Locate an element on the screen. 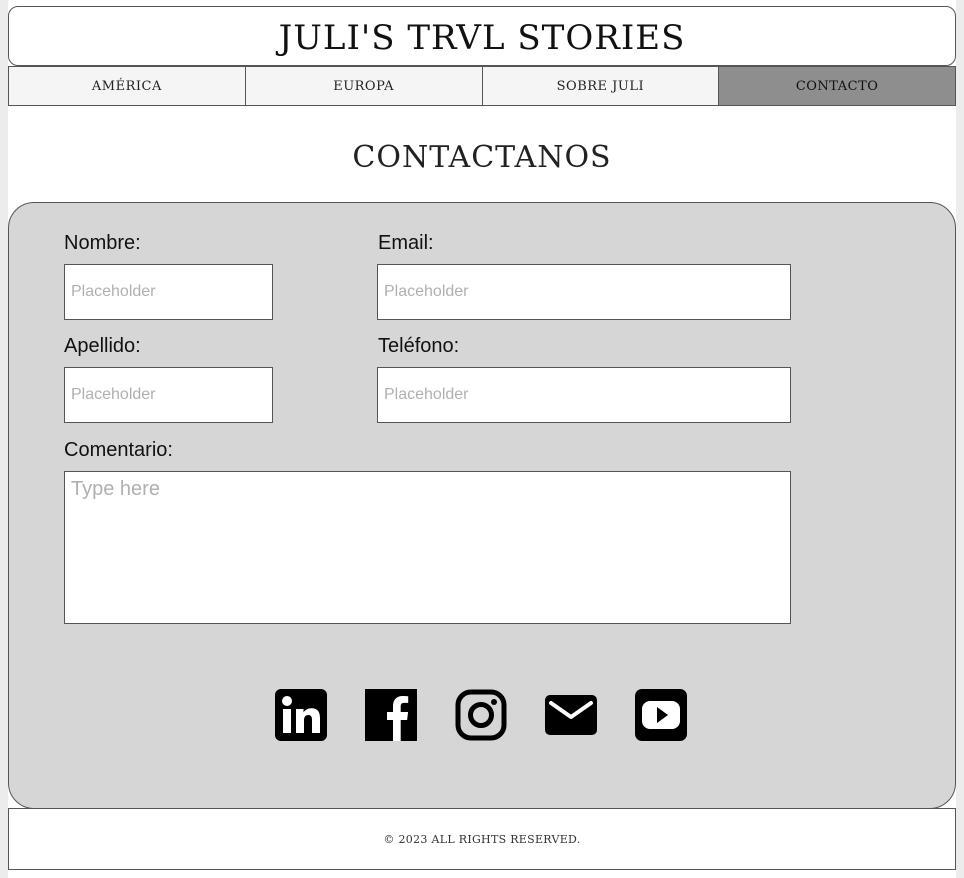 This screenshot has height=878, width=964. nombre-field is located at coordinates (168, 292).